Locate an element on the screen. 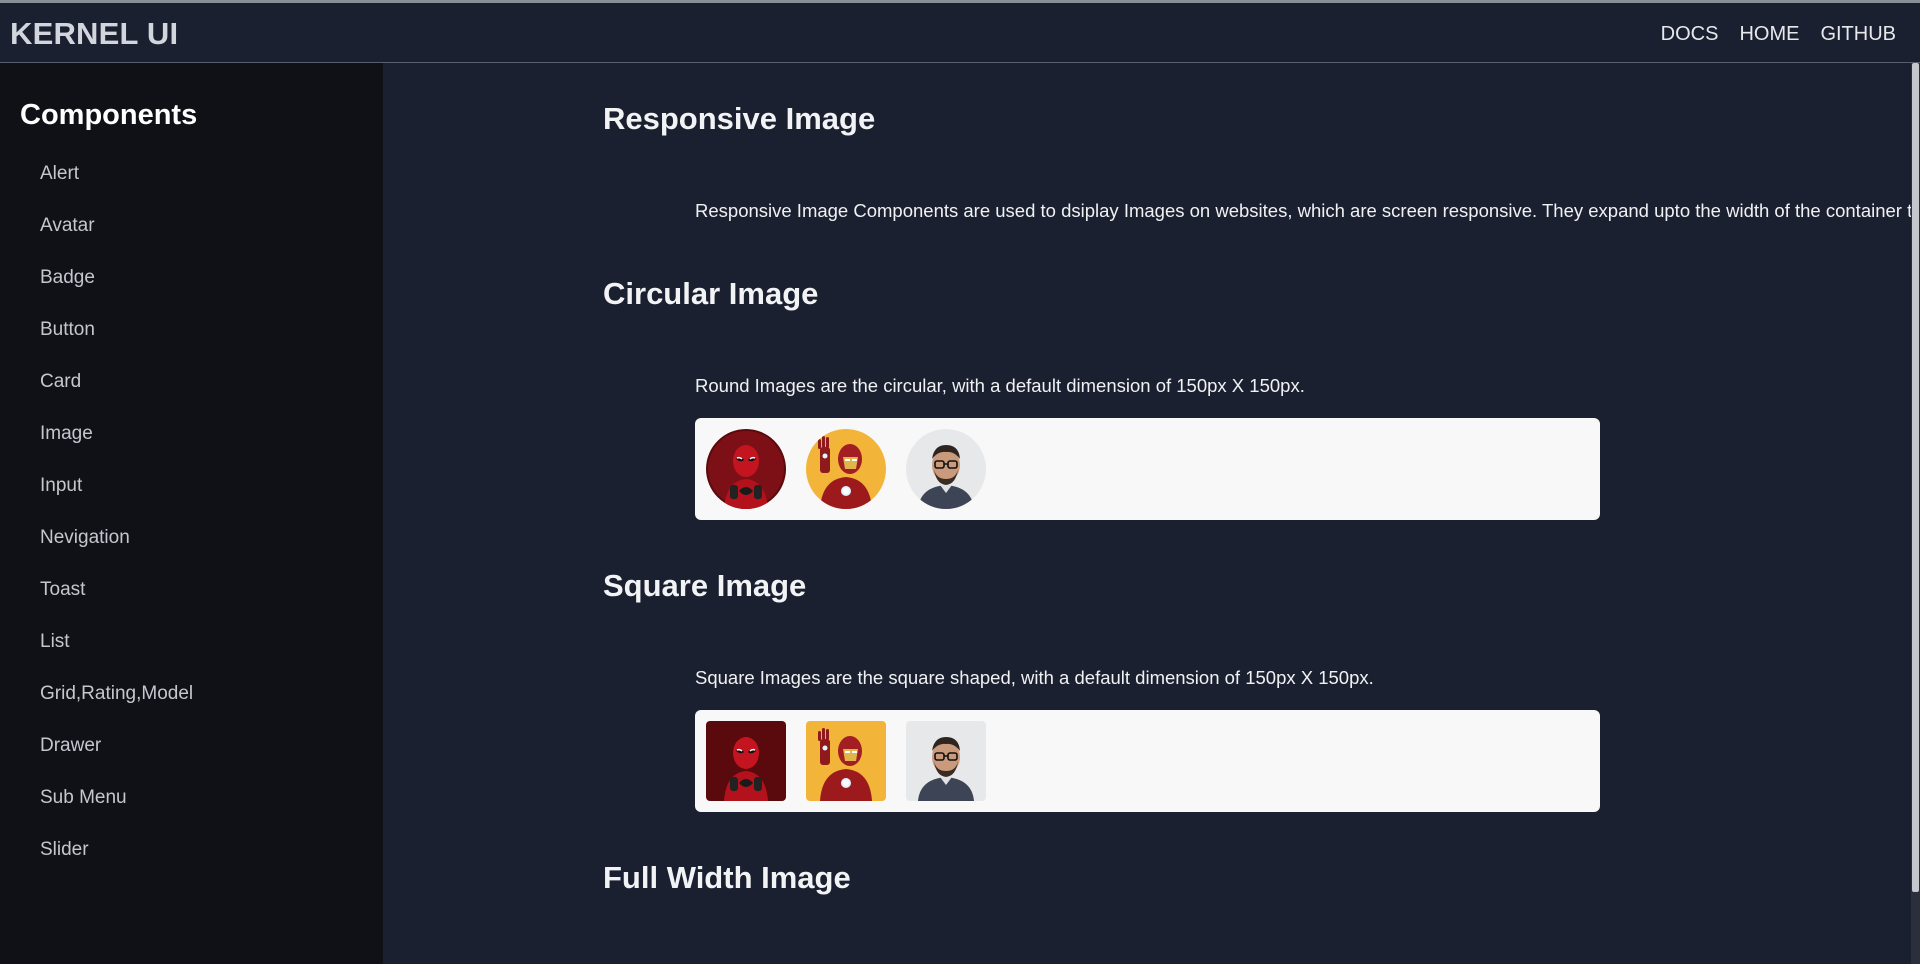  page-scrollbar is located at coordinates (1915, 513).